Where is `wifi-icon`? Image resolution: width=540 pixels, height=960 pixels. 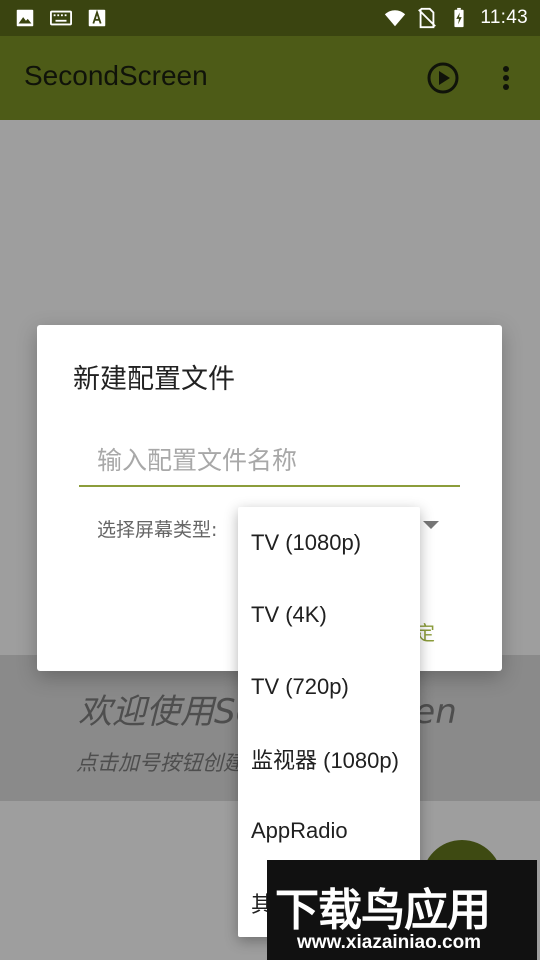 wifi-icon is located at coordinates (395, 18).